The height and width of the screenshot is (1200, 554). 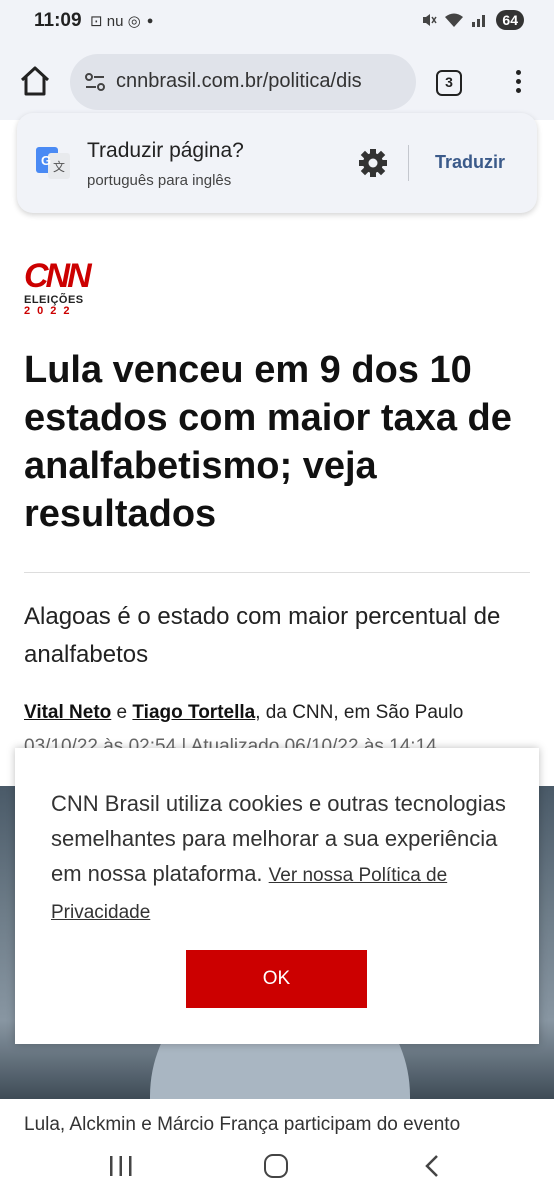 What do you see at coordinates (277, 22) in the screenshot?
I see `status-bar: 11:09 ⊡ nu ◎ ● 64` at bounding box center [277, 22].